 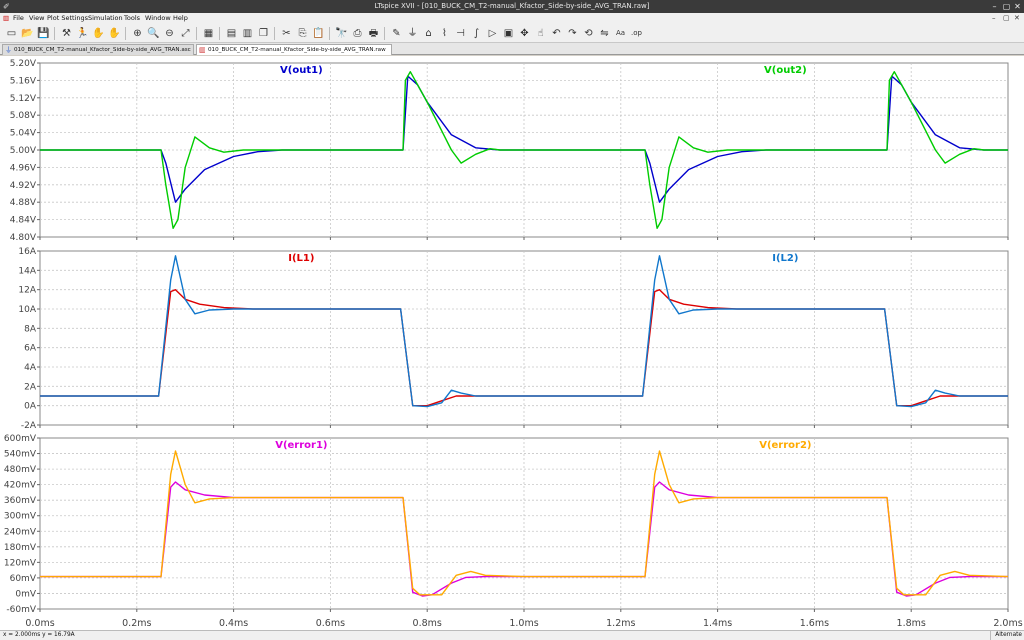 What do you see at coordinates (357, 33) in the screenshot?
I see `print-icon: ⎙` at bounding box center [357, 33].